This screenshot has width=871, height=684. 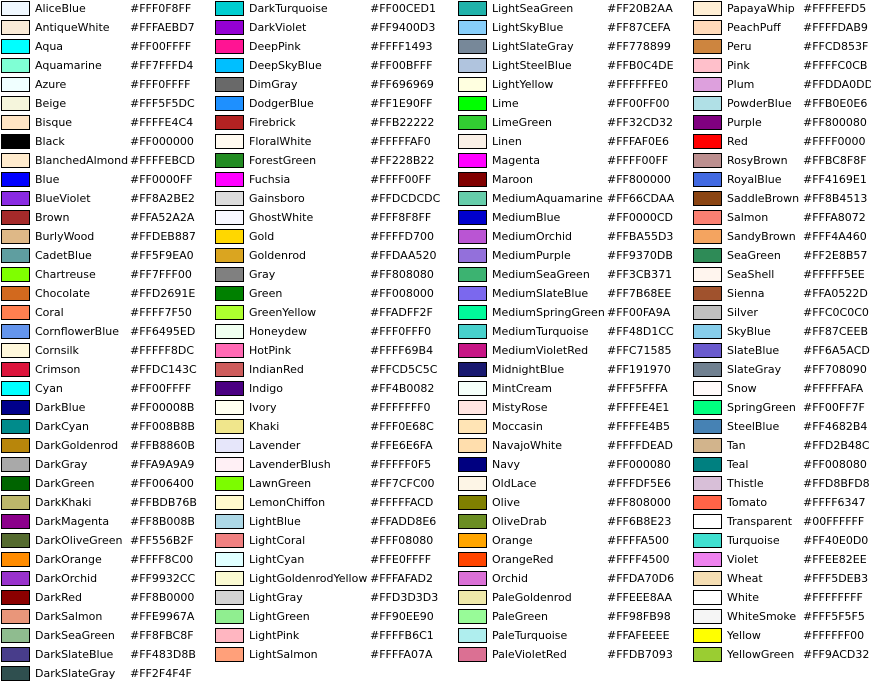 What do you see at coordinates (742, 312) in the screenshot?
I see `color-name: Silver` at bounding box center [742, 312].